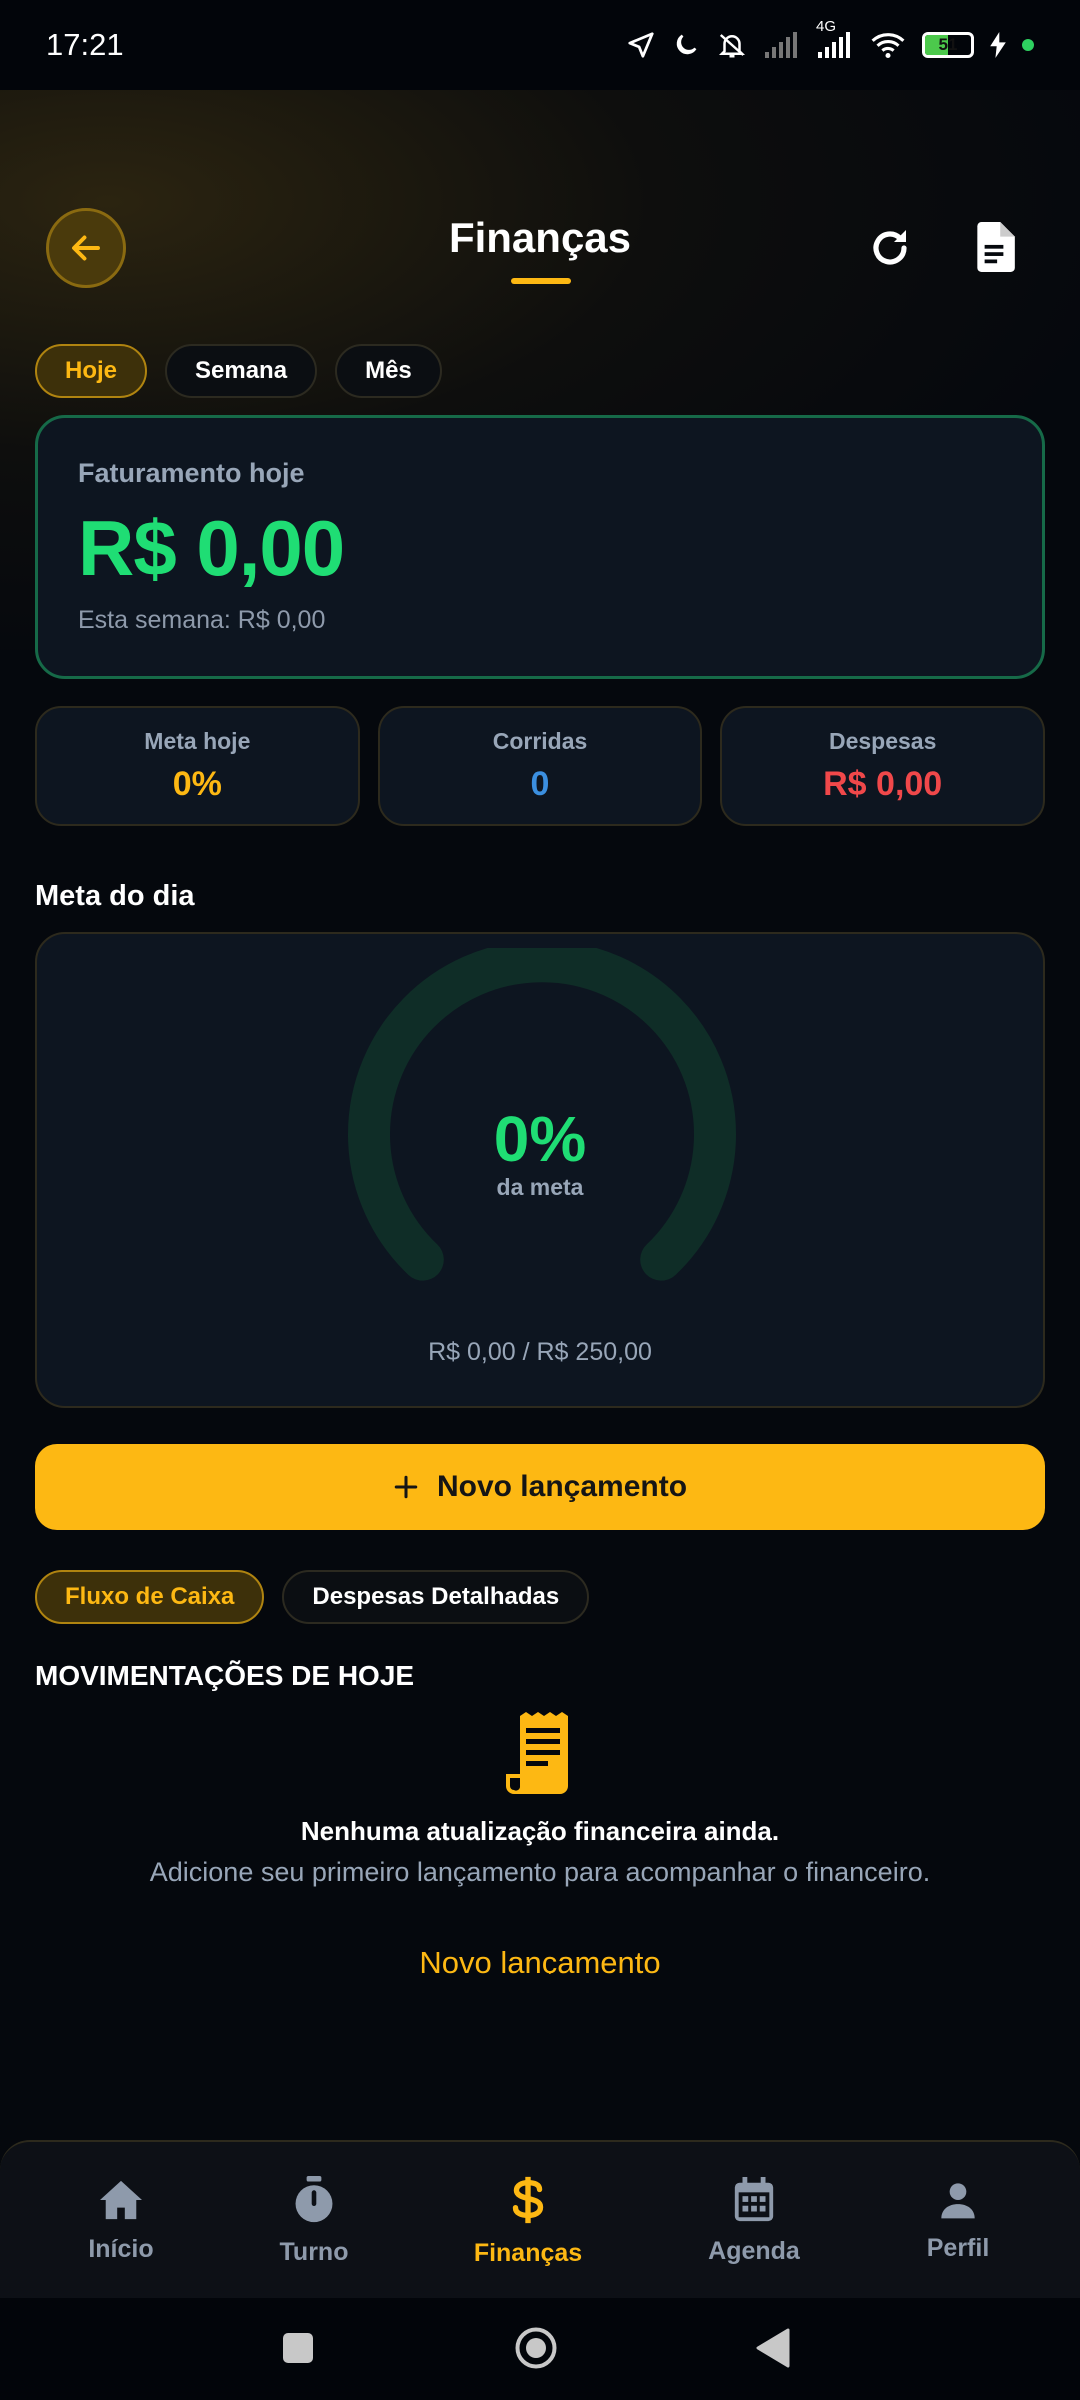  I want to click on tab-fluxo-de-caixa: Fluxo de Caixa, so click(150, 1597).